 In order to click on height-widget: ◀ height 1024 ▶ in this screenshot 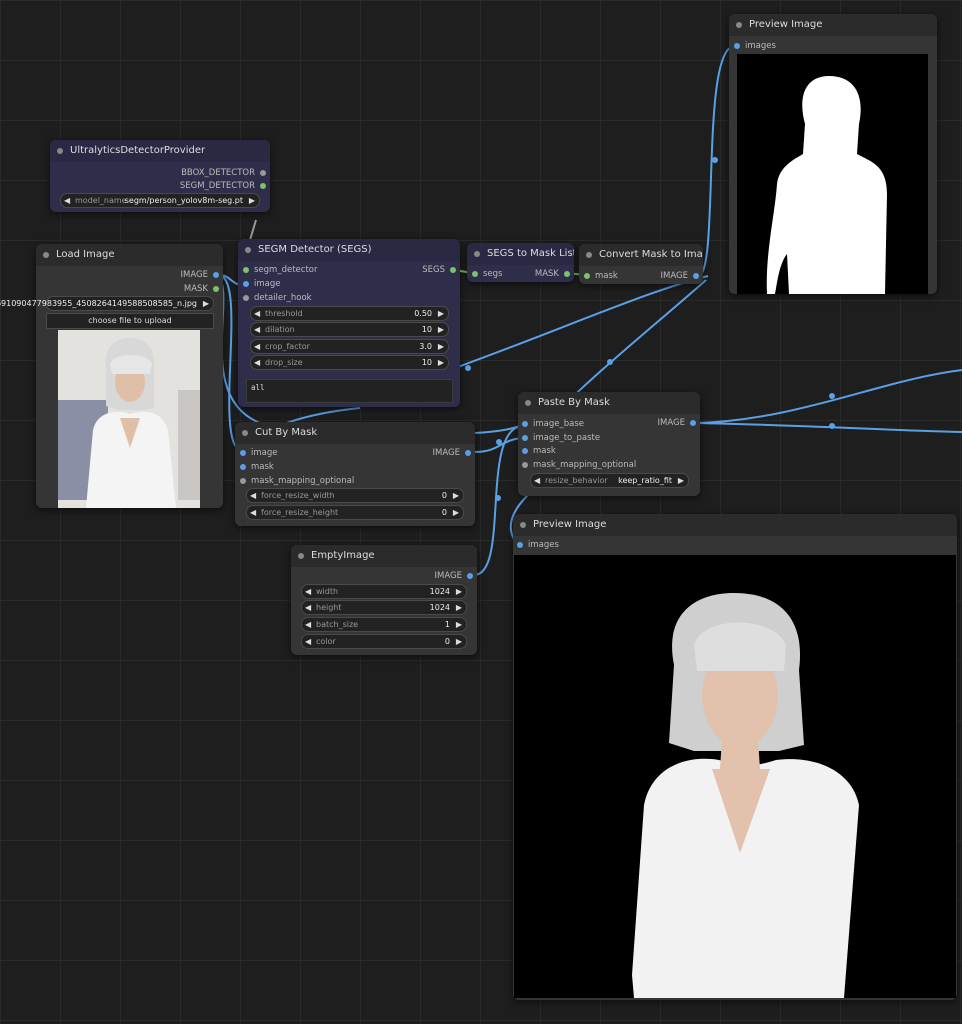, I will do `click(384, 607)`.